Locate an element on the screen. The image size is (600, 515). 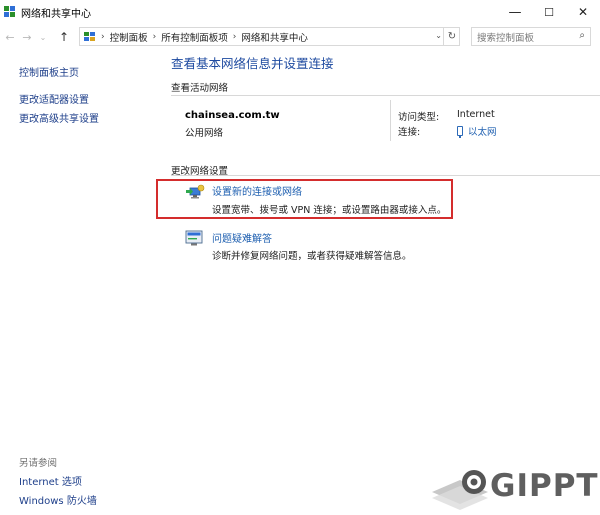
ethernet-icon is located at coordinates (460, 132).